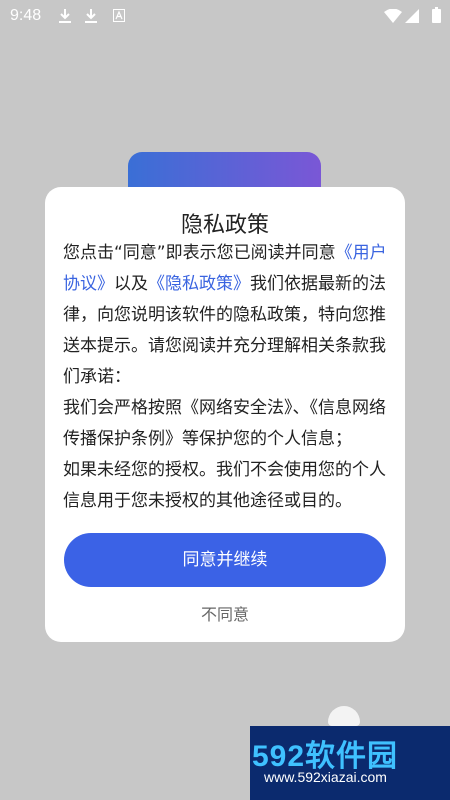  I want to click on body-text: 我们会严格按照《网络安全法》、《信息网络传播保护条例》等保护您的个人信息；, so click(224, 423).